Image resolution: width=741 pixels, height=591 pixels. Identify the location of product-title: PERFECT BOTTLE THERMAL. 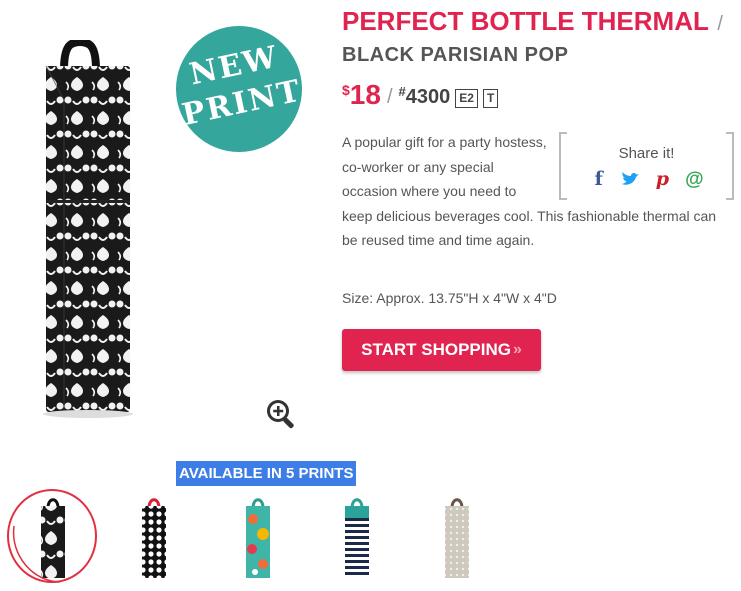
(525, 21).